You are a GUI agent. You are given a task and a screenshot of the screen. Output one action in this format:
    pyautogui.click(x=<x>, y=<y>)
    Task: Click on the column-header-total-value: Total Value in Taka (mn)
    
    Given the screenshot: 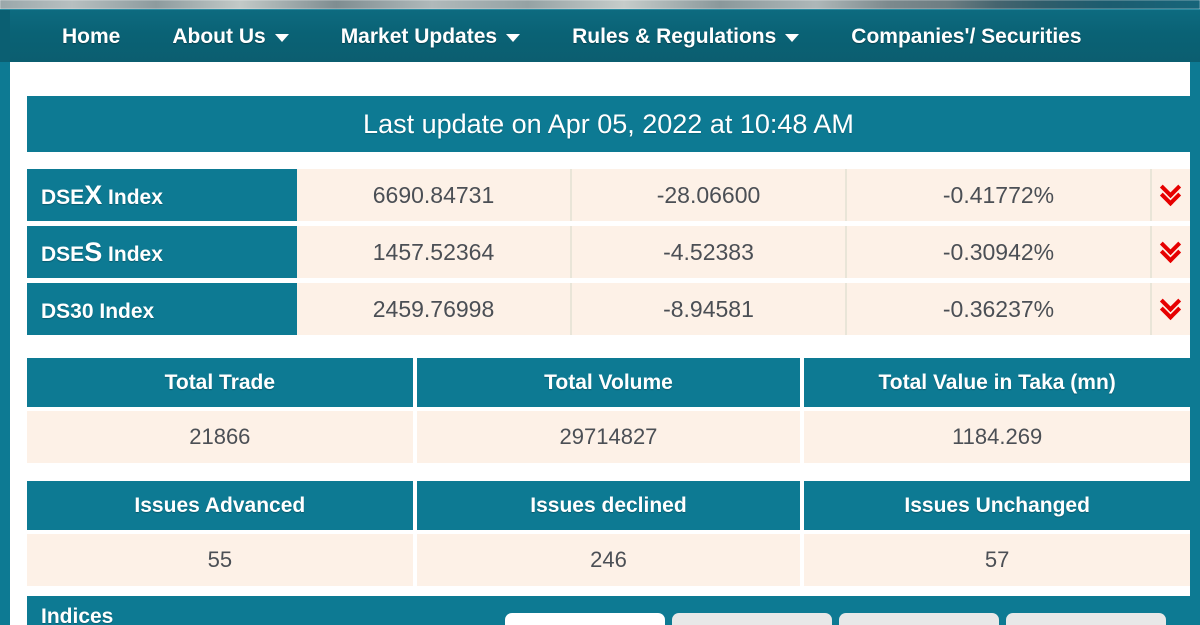 What is the action you would take?
    pyautogui.click(x=996, y=384)
    